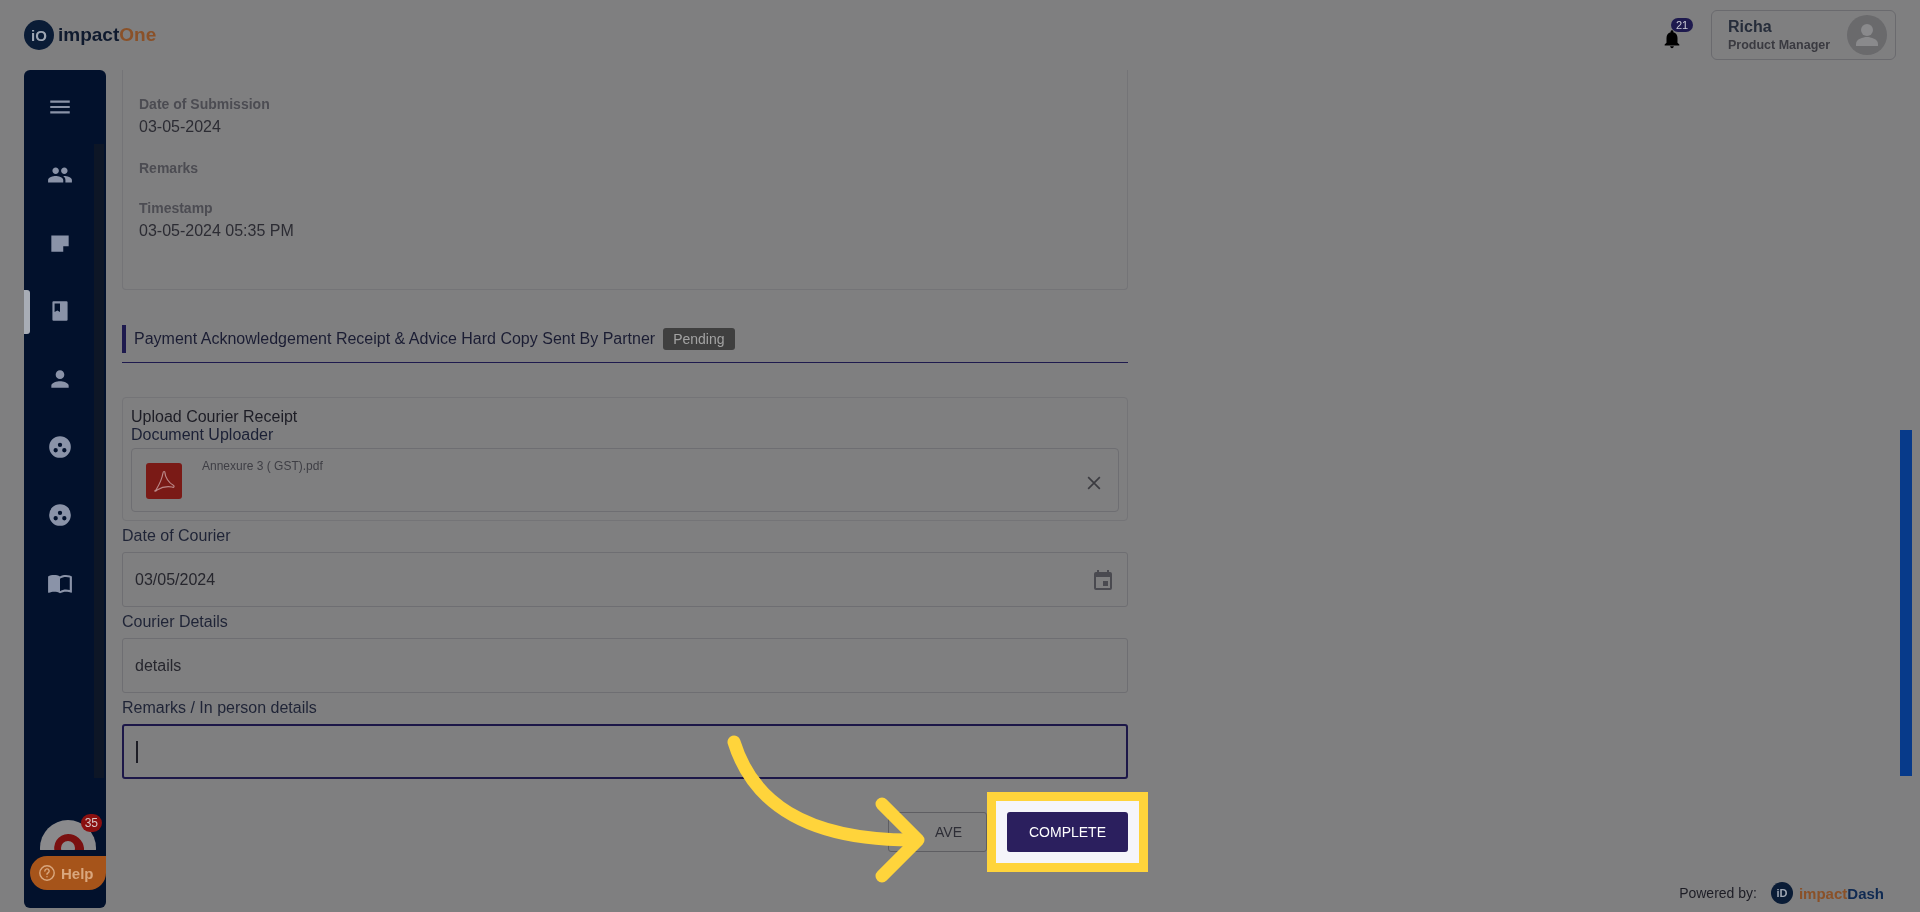 The width and height of the screenshot is (1920, 912). Describe the element at coordinates (262, 466) in the screenshot. I see `file-name: Annexure 3 ( GST).pdf` at that location.